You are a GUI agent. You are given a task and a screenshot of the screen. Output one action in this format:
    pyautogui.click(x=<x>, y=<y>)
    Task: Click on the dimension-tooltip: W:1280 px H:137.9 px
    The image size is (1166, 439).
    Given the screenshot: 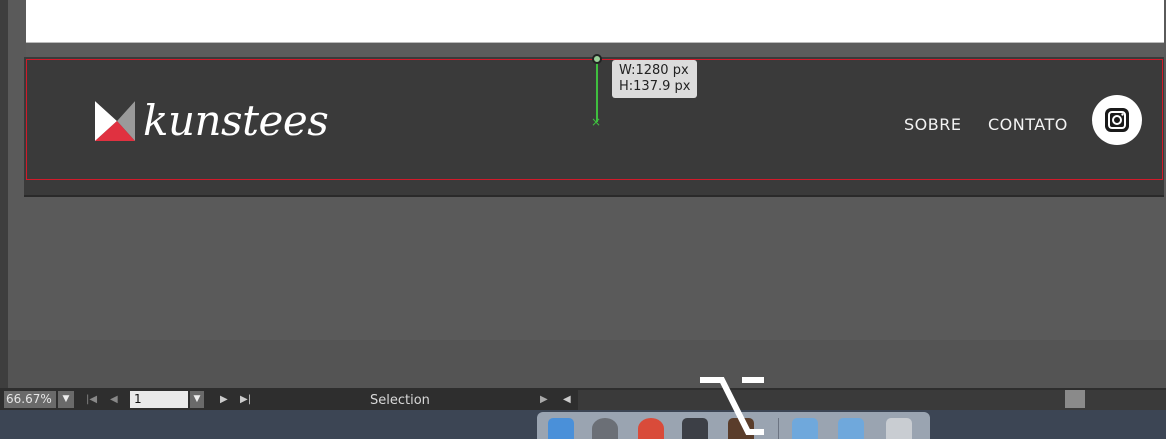 What is the action you would take?
    pyautogui.click(x=655, y=79)
    